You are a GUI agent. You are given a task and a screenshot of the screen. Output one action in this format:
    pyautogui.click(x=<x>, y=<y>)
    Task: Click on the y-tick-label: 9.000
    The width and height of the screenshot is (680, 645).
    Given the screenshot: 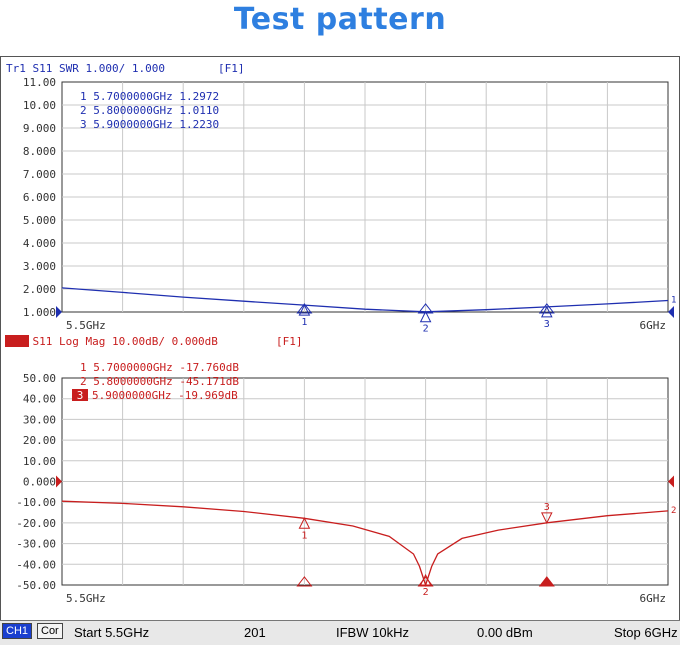 What is the action you would take?
    pyautogui.click(x=39, y=128)
    